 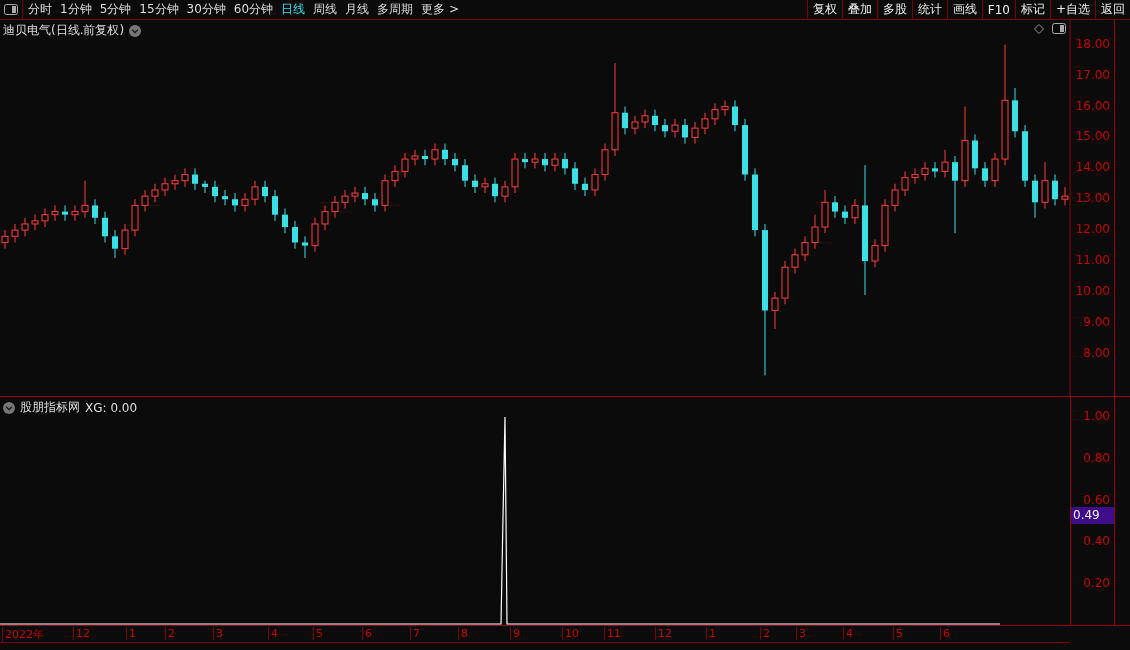 I want to click on diamond-icon, so click(x=1039, y=28).